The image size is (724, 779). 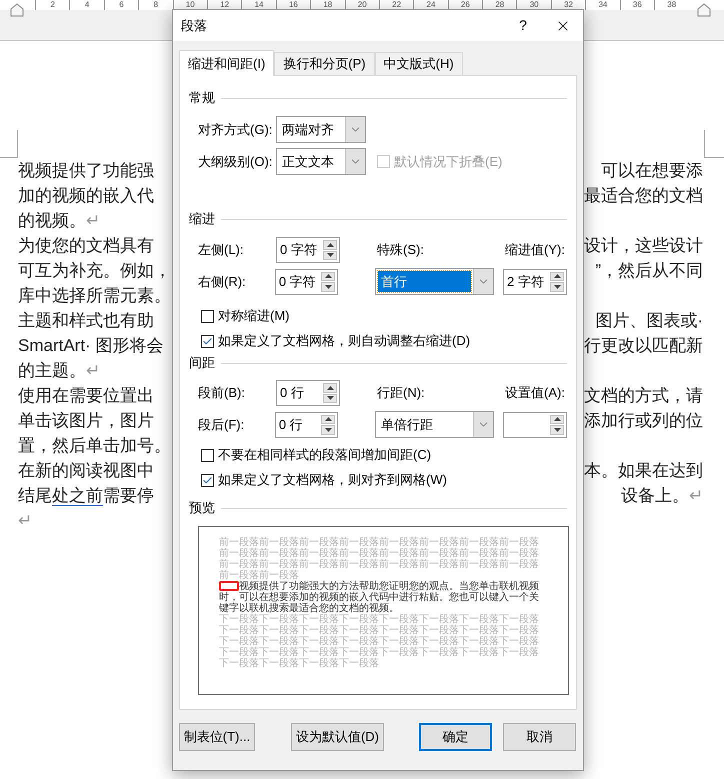 I want to click on spin-field: 2 字符, so click(x=535, y=281).